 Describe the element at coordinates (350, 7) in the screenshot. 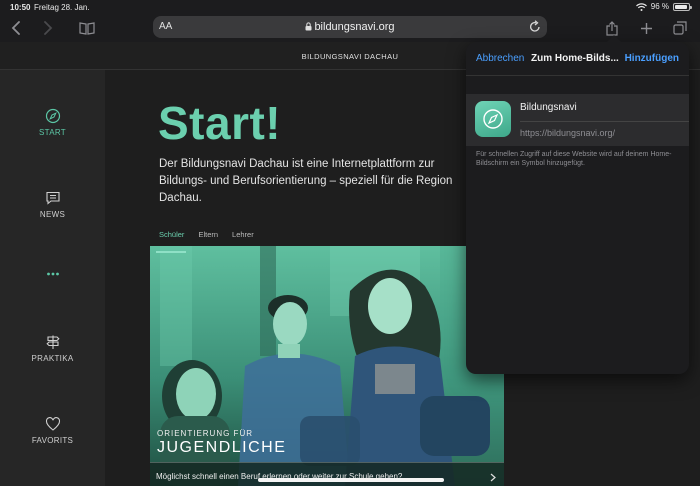

I see `status-bar: 10:50 Freitag 28. Jan. 96 %` at that location.